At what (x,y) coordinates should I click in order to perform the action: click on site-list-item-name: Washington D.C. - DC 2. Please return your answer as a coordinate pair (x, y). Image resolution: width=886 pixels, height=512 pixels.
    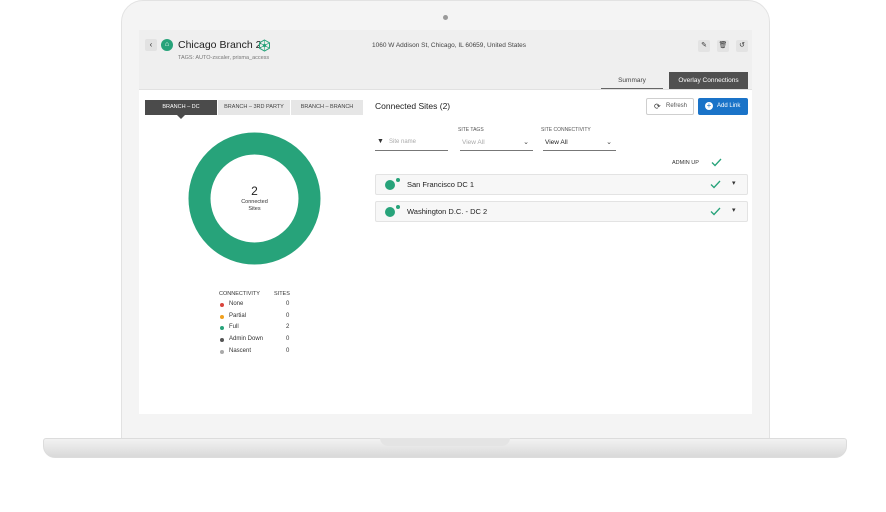
    Looking at the image, I should click on (447, 211).